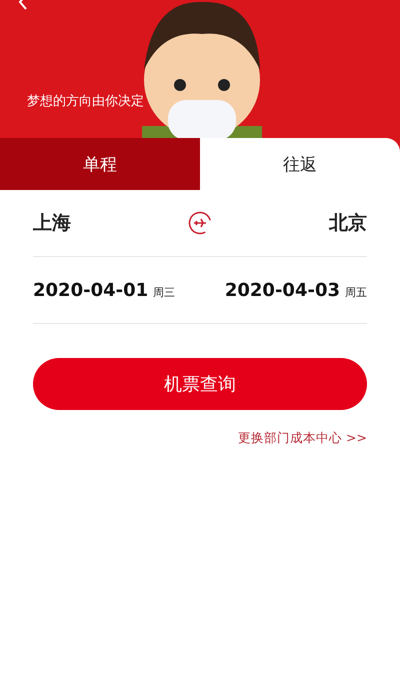 Image resolution: width=400 pixels, height=700 pixels. Describe the element at coordinates (300, 164) in the screenshot. I see `trip-type-tab: 往返` at that location.